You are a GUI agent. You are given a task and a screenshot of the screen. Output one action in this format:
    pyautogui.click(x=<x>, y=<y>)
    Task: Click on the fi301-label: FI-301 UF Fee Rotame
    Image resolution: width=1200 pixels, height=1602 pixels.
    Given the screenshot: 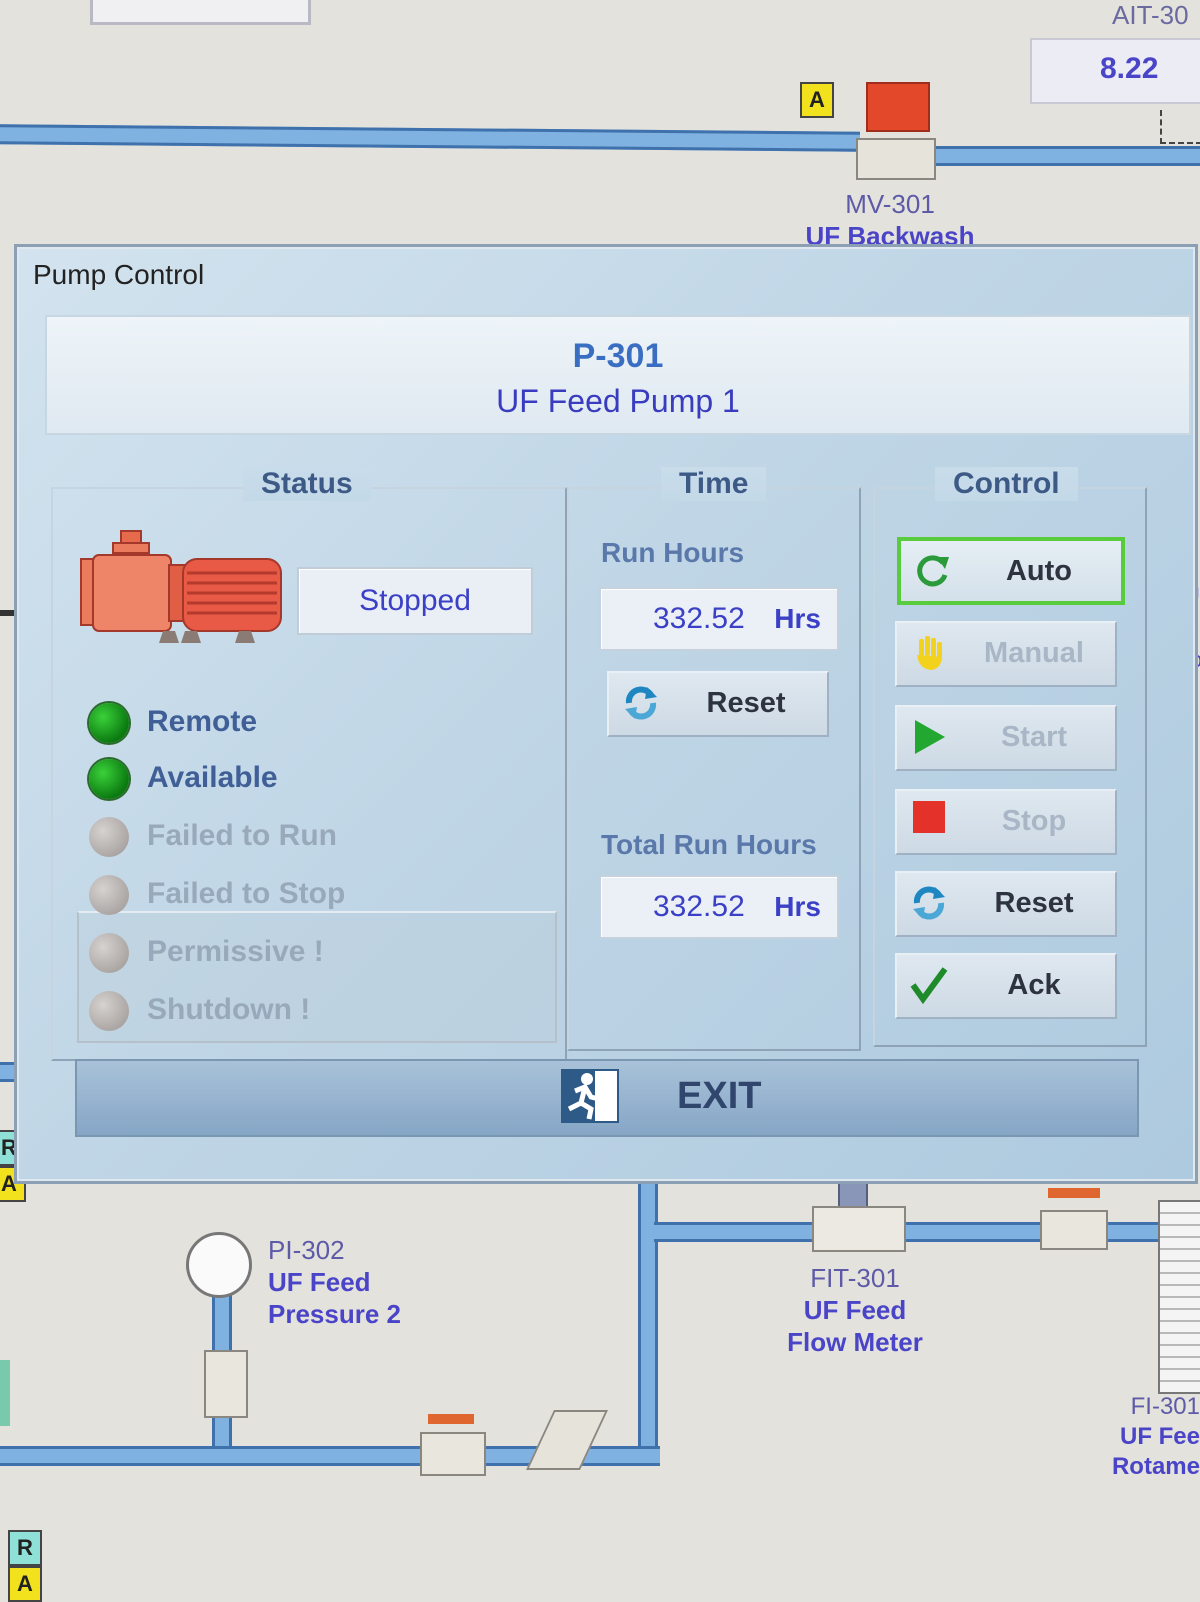 What is the action you would take?
    pyautogui.click(x=1154, y=1437)
    